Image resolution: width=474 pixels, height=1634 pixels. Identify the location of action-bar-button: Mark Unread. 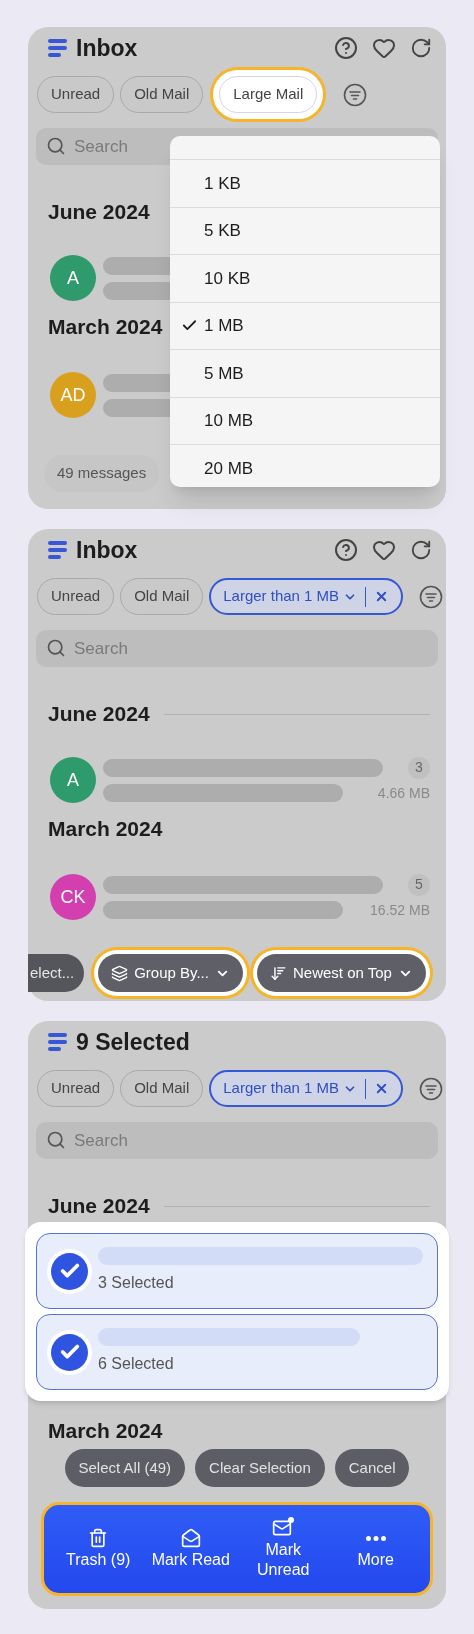
(283, 1549).